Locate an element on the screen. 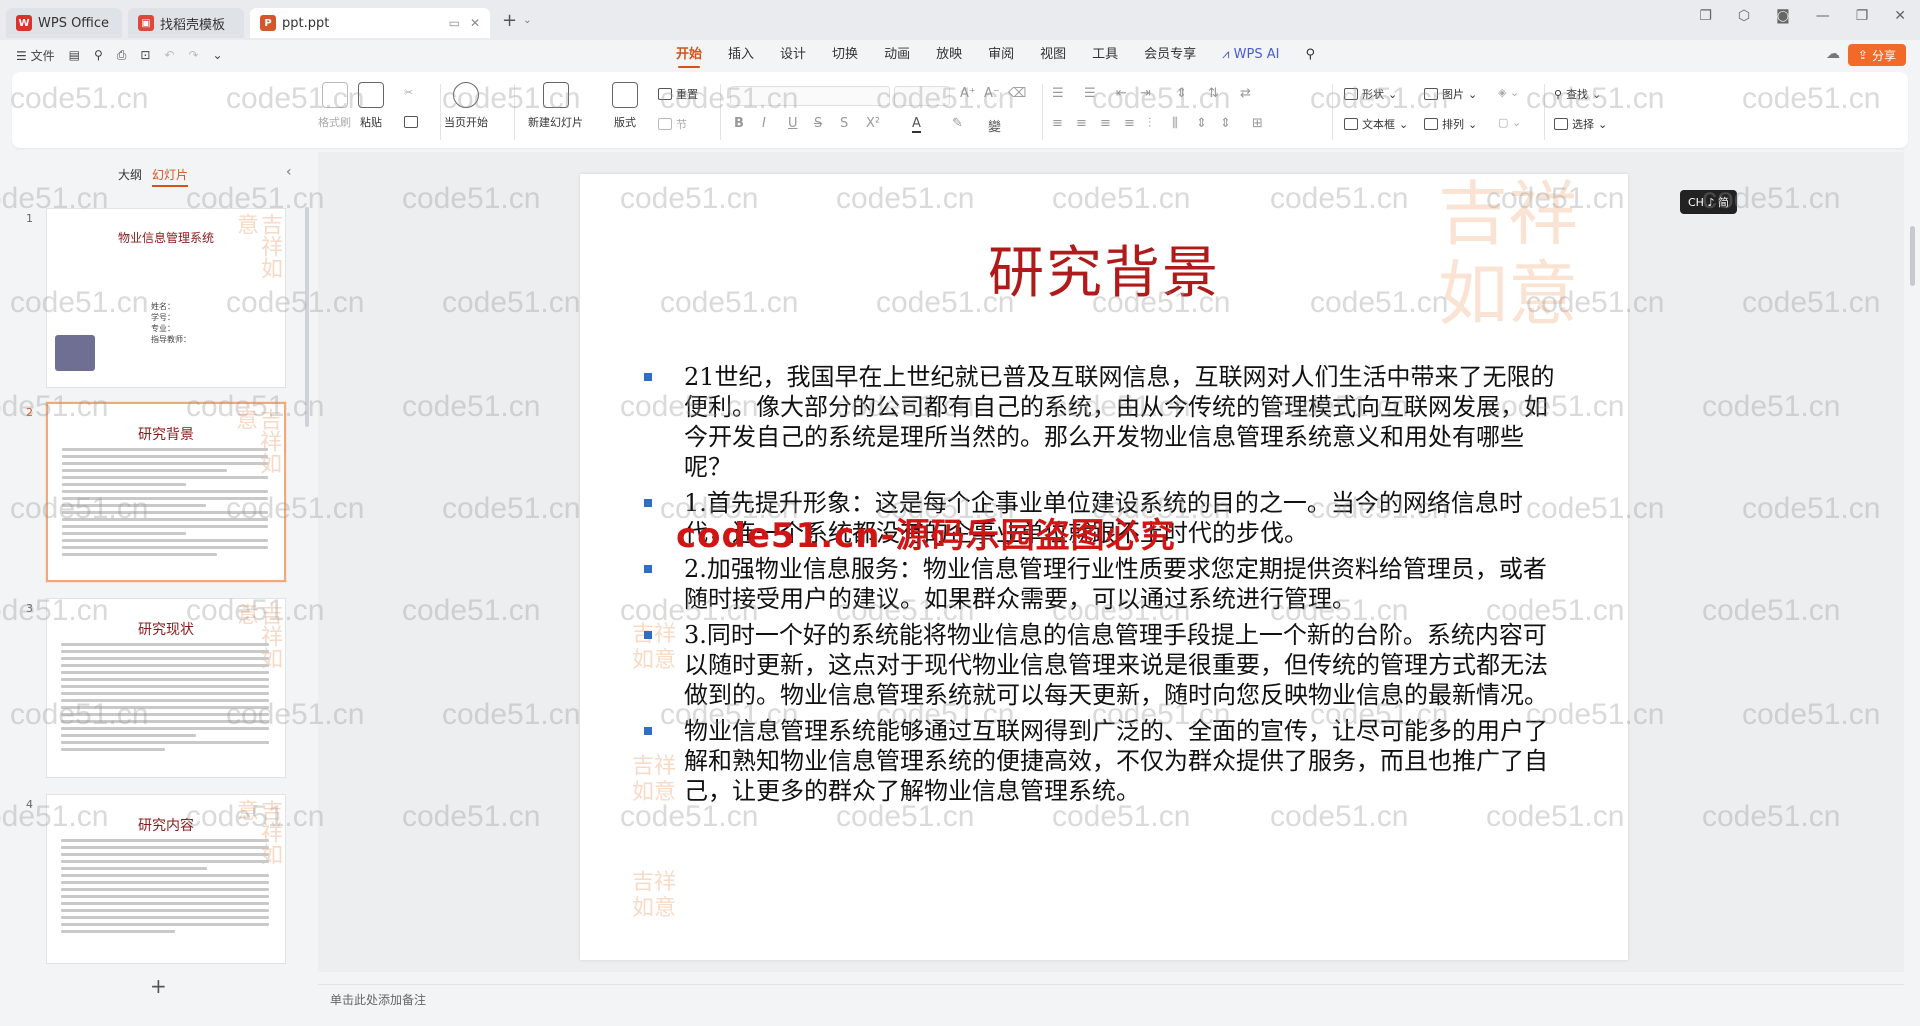 The height and width of the screenshot is (1026, 1920). close-tab-icon: ✕ is located at coordinates (475, 23).